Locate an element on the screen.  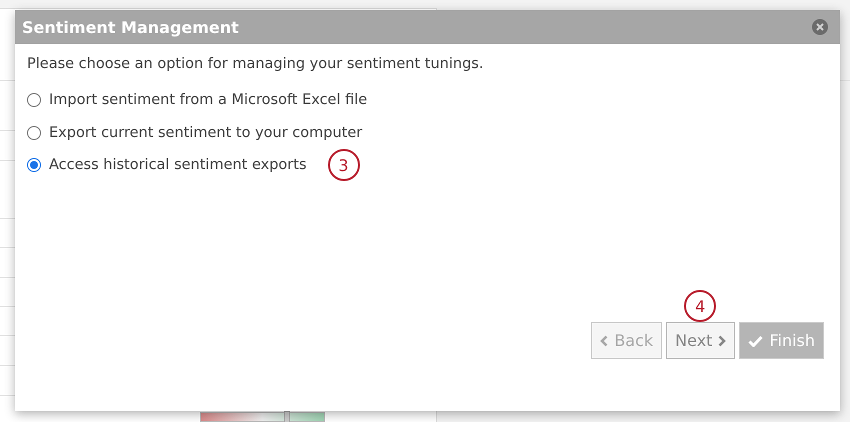
option-label: Access historical sentiment exports is located at coordinates (177, 165).